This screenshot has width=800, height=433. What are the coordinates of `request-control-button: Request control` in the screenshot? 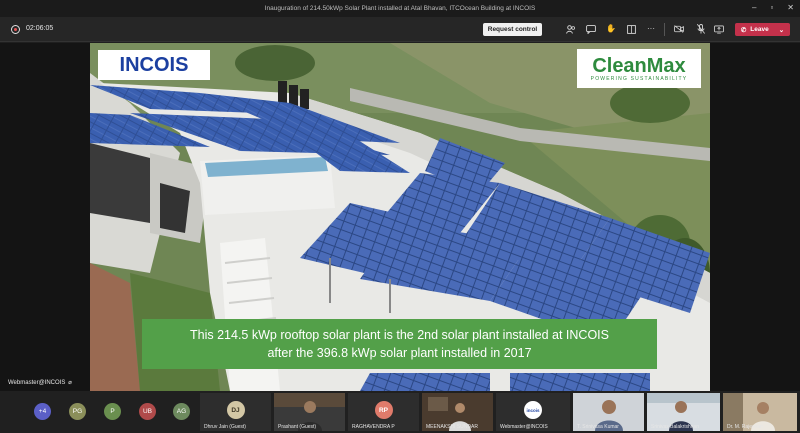 It's located at (512, 29).